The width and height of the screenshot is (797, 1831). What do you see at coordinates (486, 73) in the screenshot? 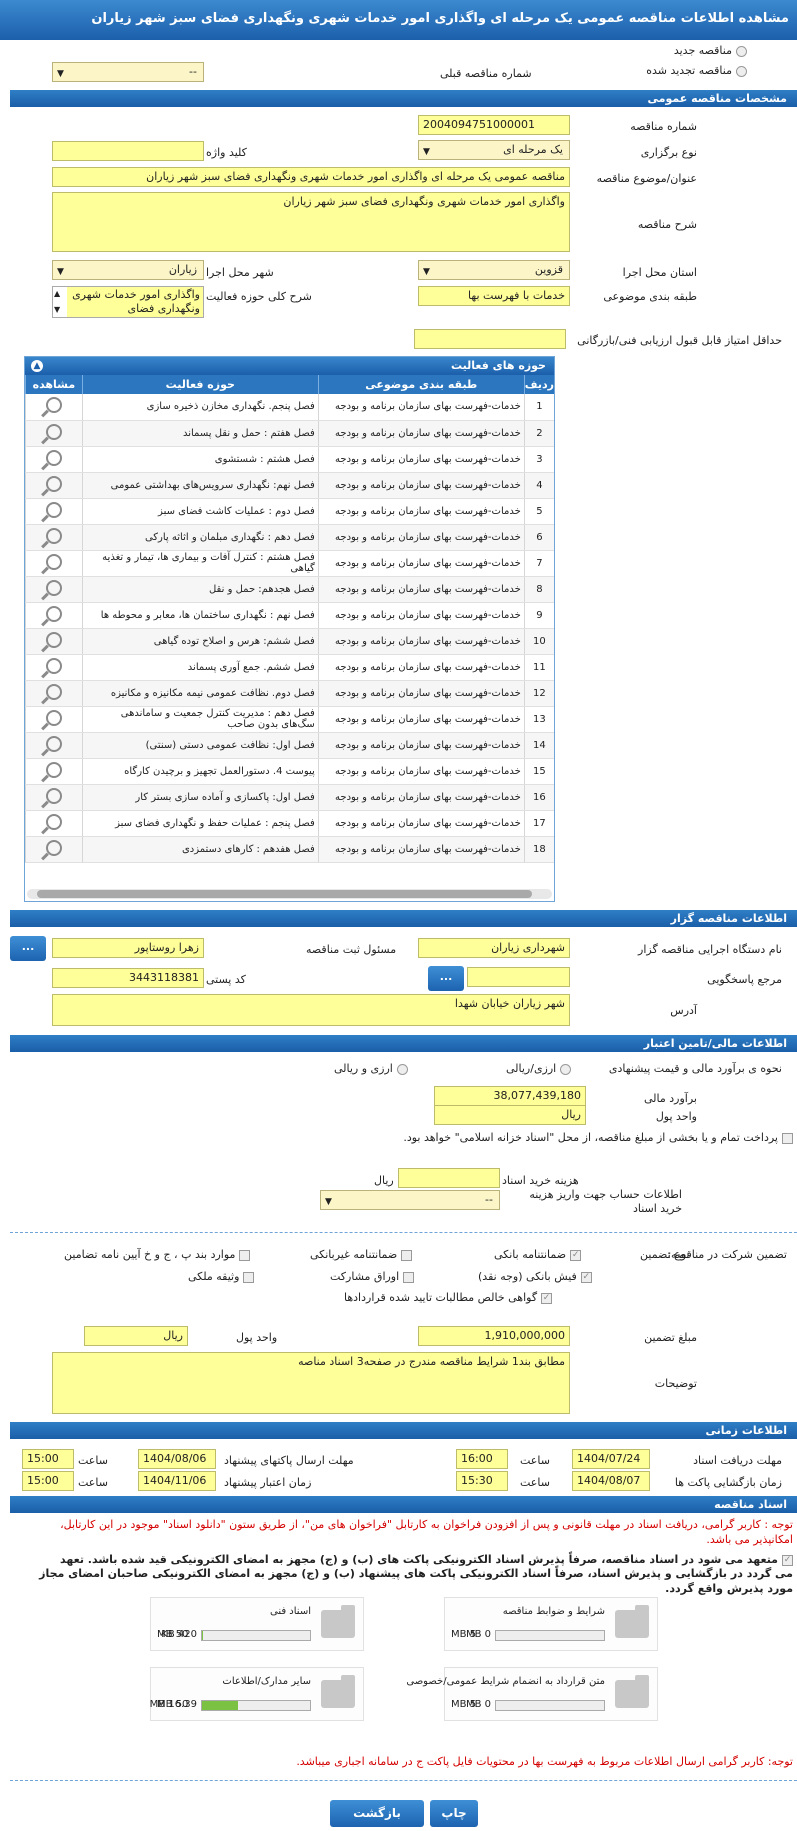
I see `prev-number-label: شماره مناقصه قبلی` at bounding box center [486, 73].